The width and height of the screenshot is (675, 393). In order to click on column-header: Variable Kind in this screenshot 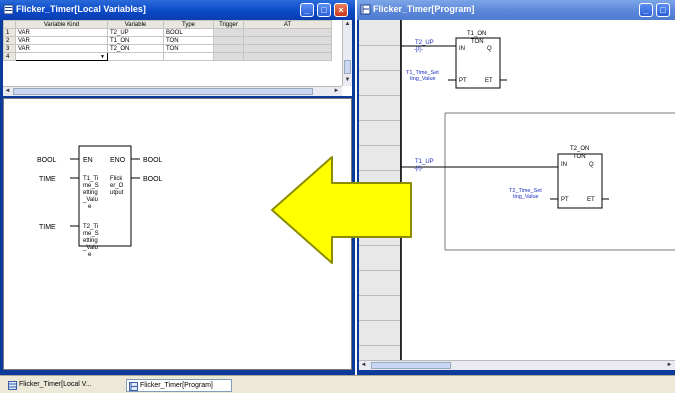, I will do `click(61, 24)`.